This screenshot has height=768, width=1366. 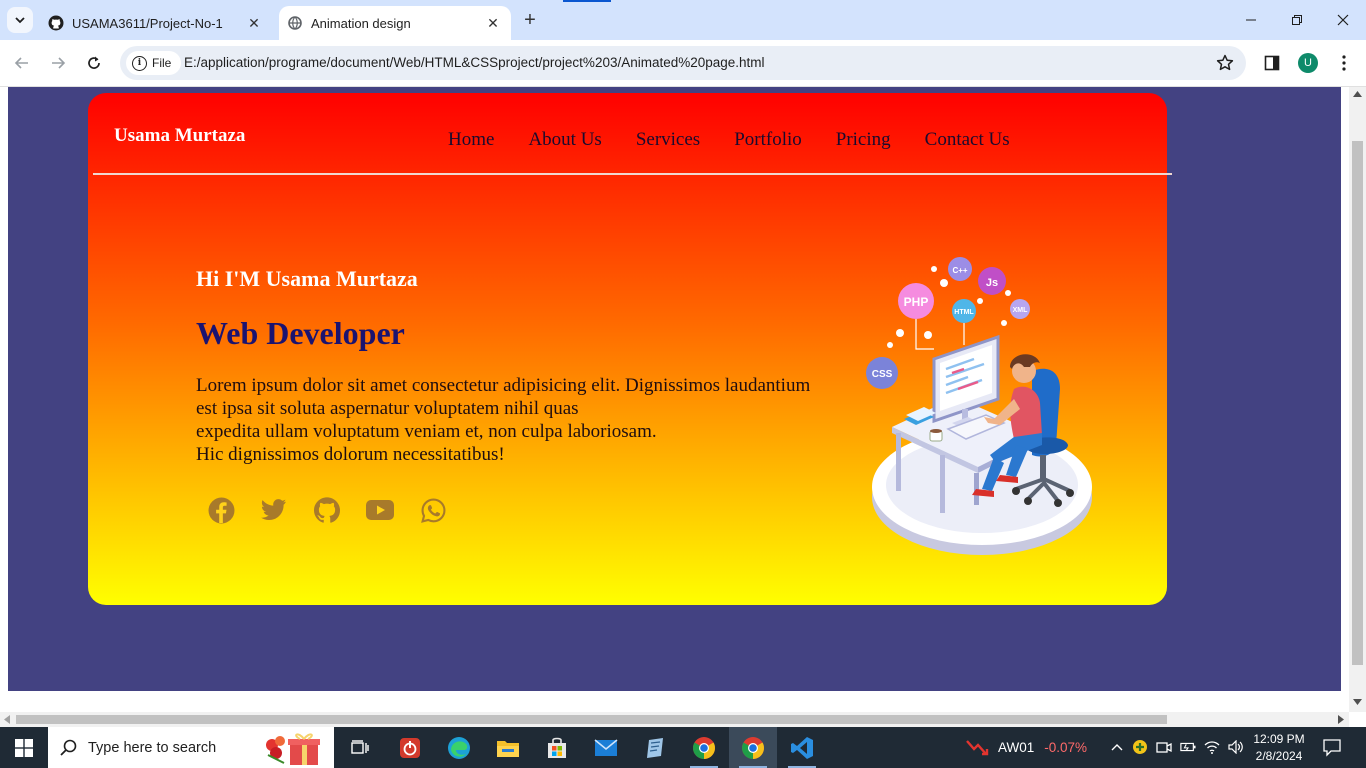 What do you see at coordinates (274, 510) in the screenshot?
I see `twitter-icon` at bounding box center [274, 510].